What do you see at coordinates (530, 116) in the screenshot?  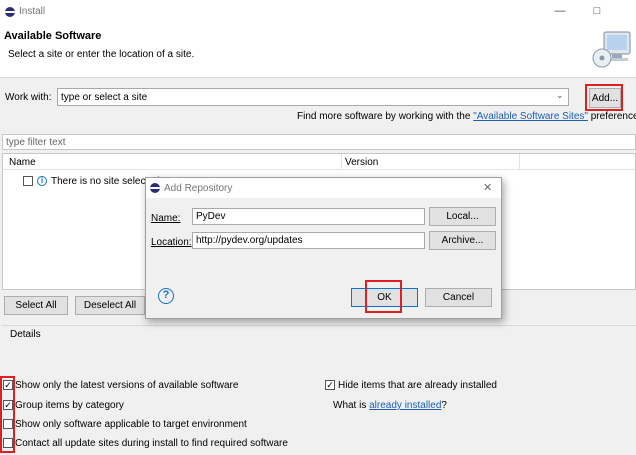 I see `available-software-sites-link: "Available Software Sites"` at bounding box center [530, 116].